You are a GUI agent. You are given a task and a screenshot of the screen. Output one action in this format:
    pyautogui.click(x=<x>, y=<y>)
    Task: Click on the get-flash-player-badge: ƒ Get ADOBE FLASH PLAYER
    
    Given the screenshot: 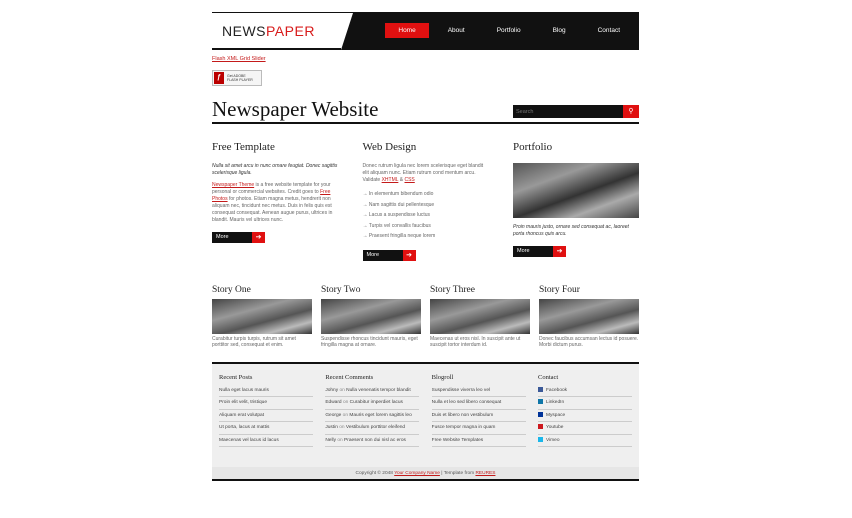 What is the action you would take?
    pyautogui.click(x=237, y=78)
    